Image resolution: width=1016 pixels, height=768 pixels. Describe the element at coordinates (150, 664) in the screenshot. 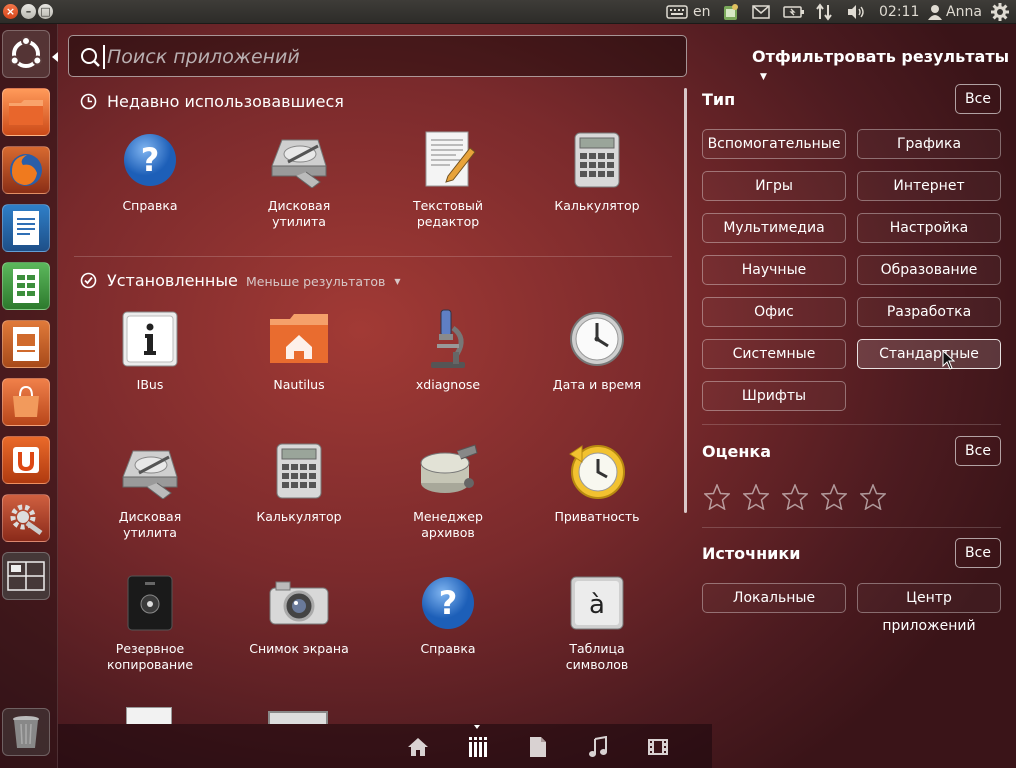

I see `app-label-line2: копирование` at that location.